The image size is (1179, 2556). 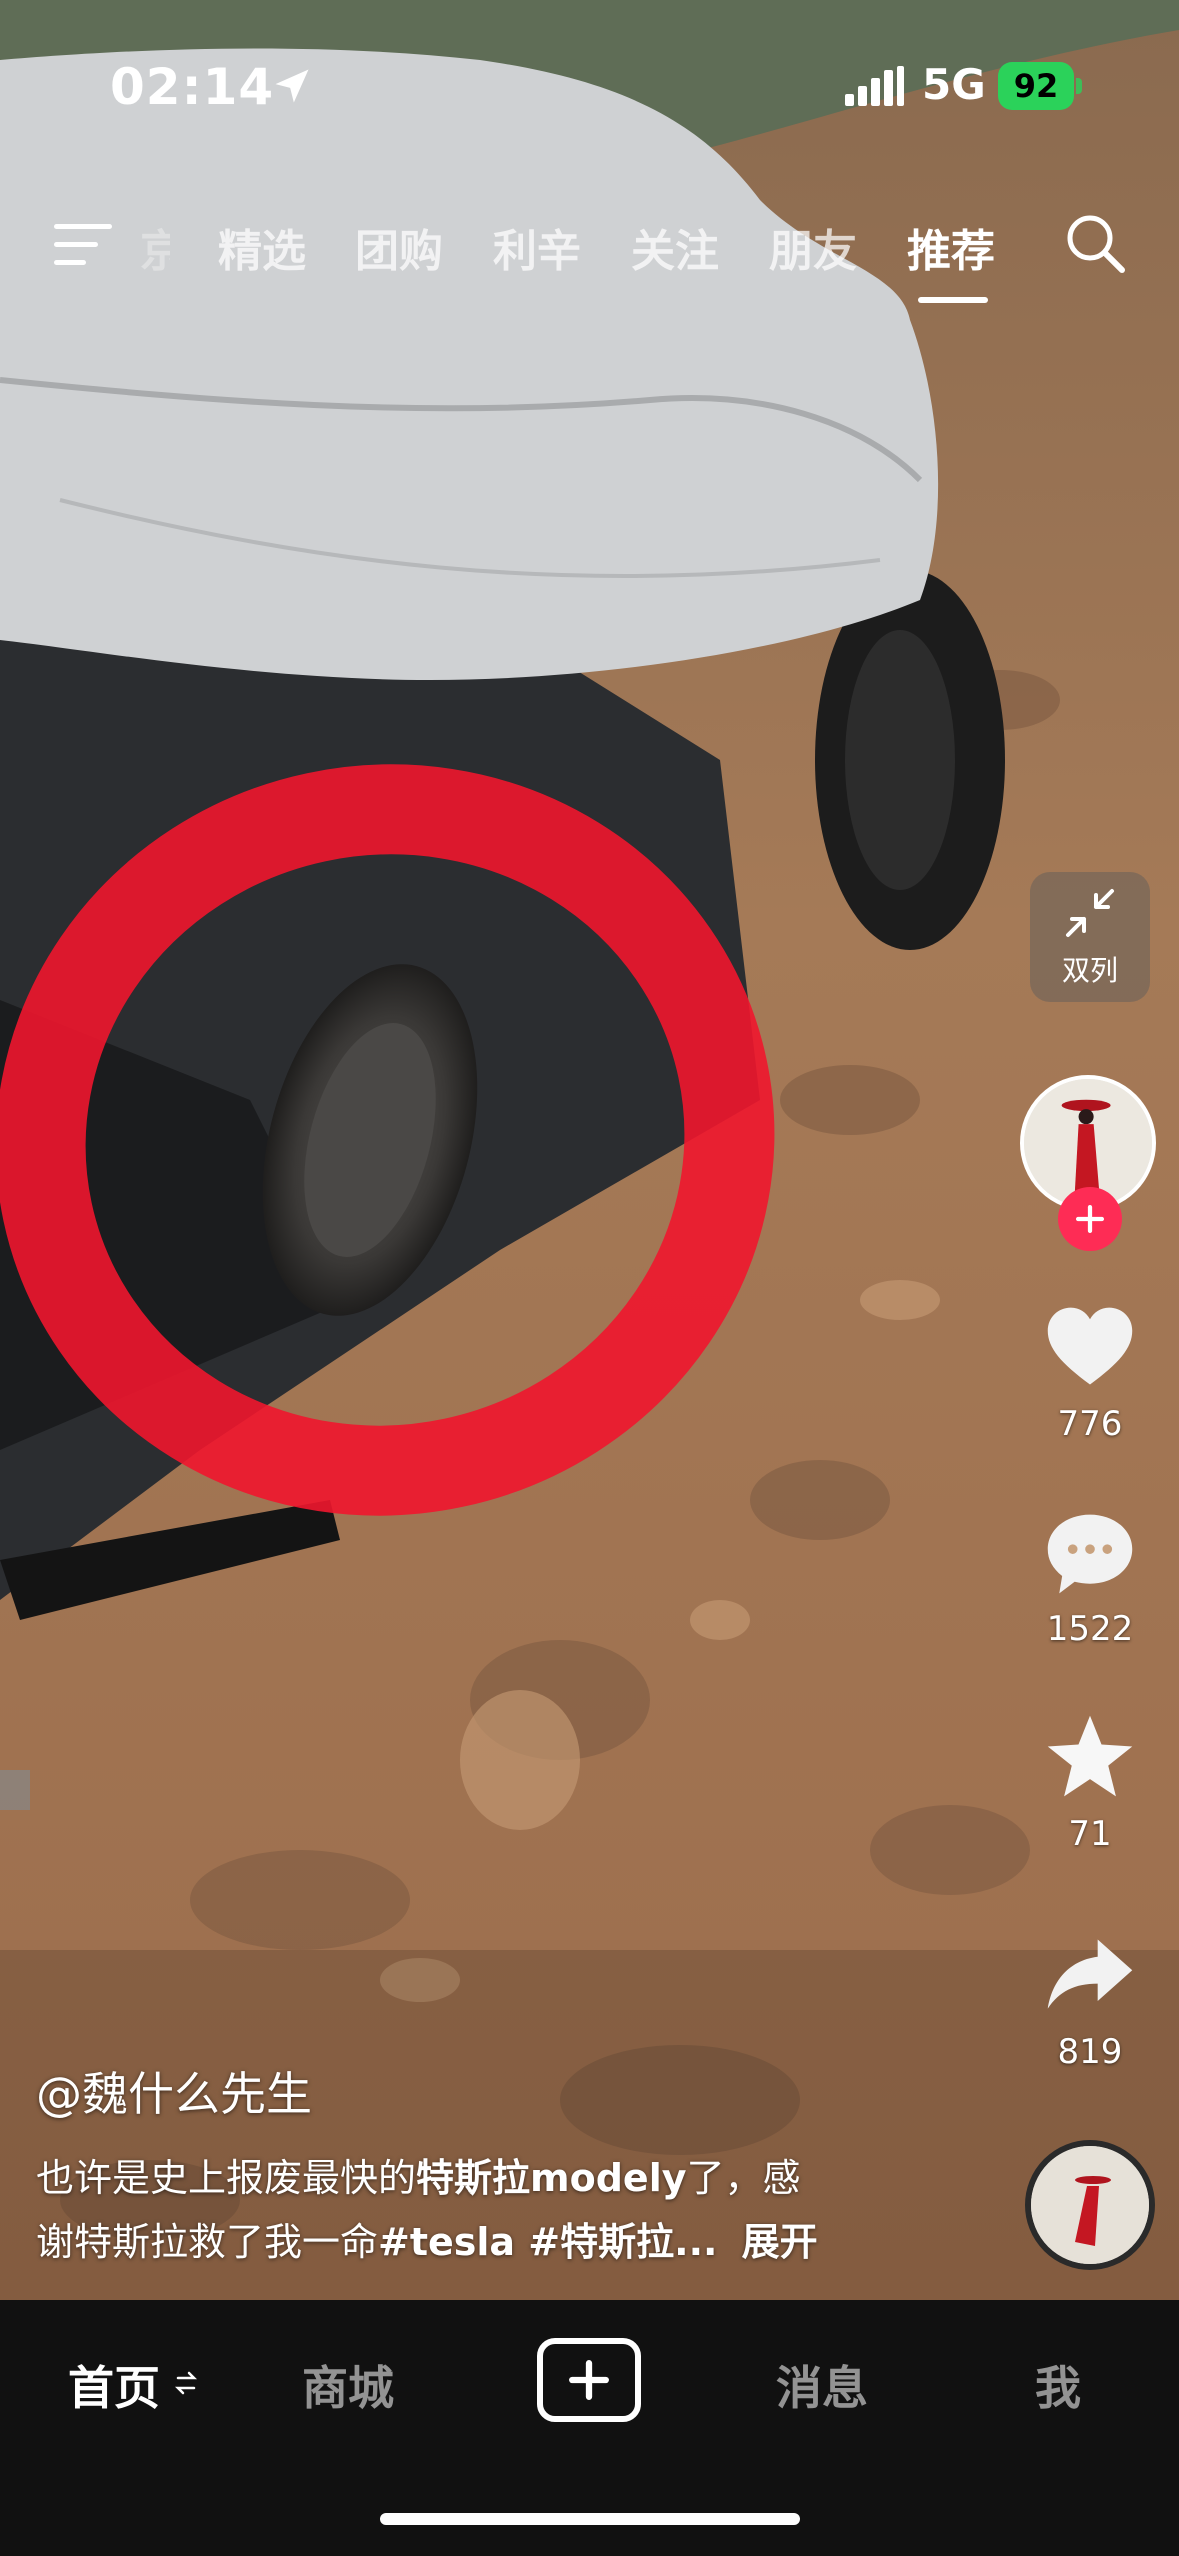 I want to click on music-cover-icon, so click(x=1090, y=2205).